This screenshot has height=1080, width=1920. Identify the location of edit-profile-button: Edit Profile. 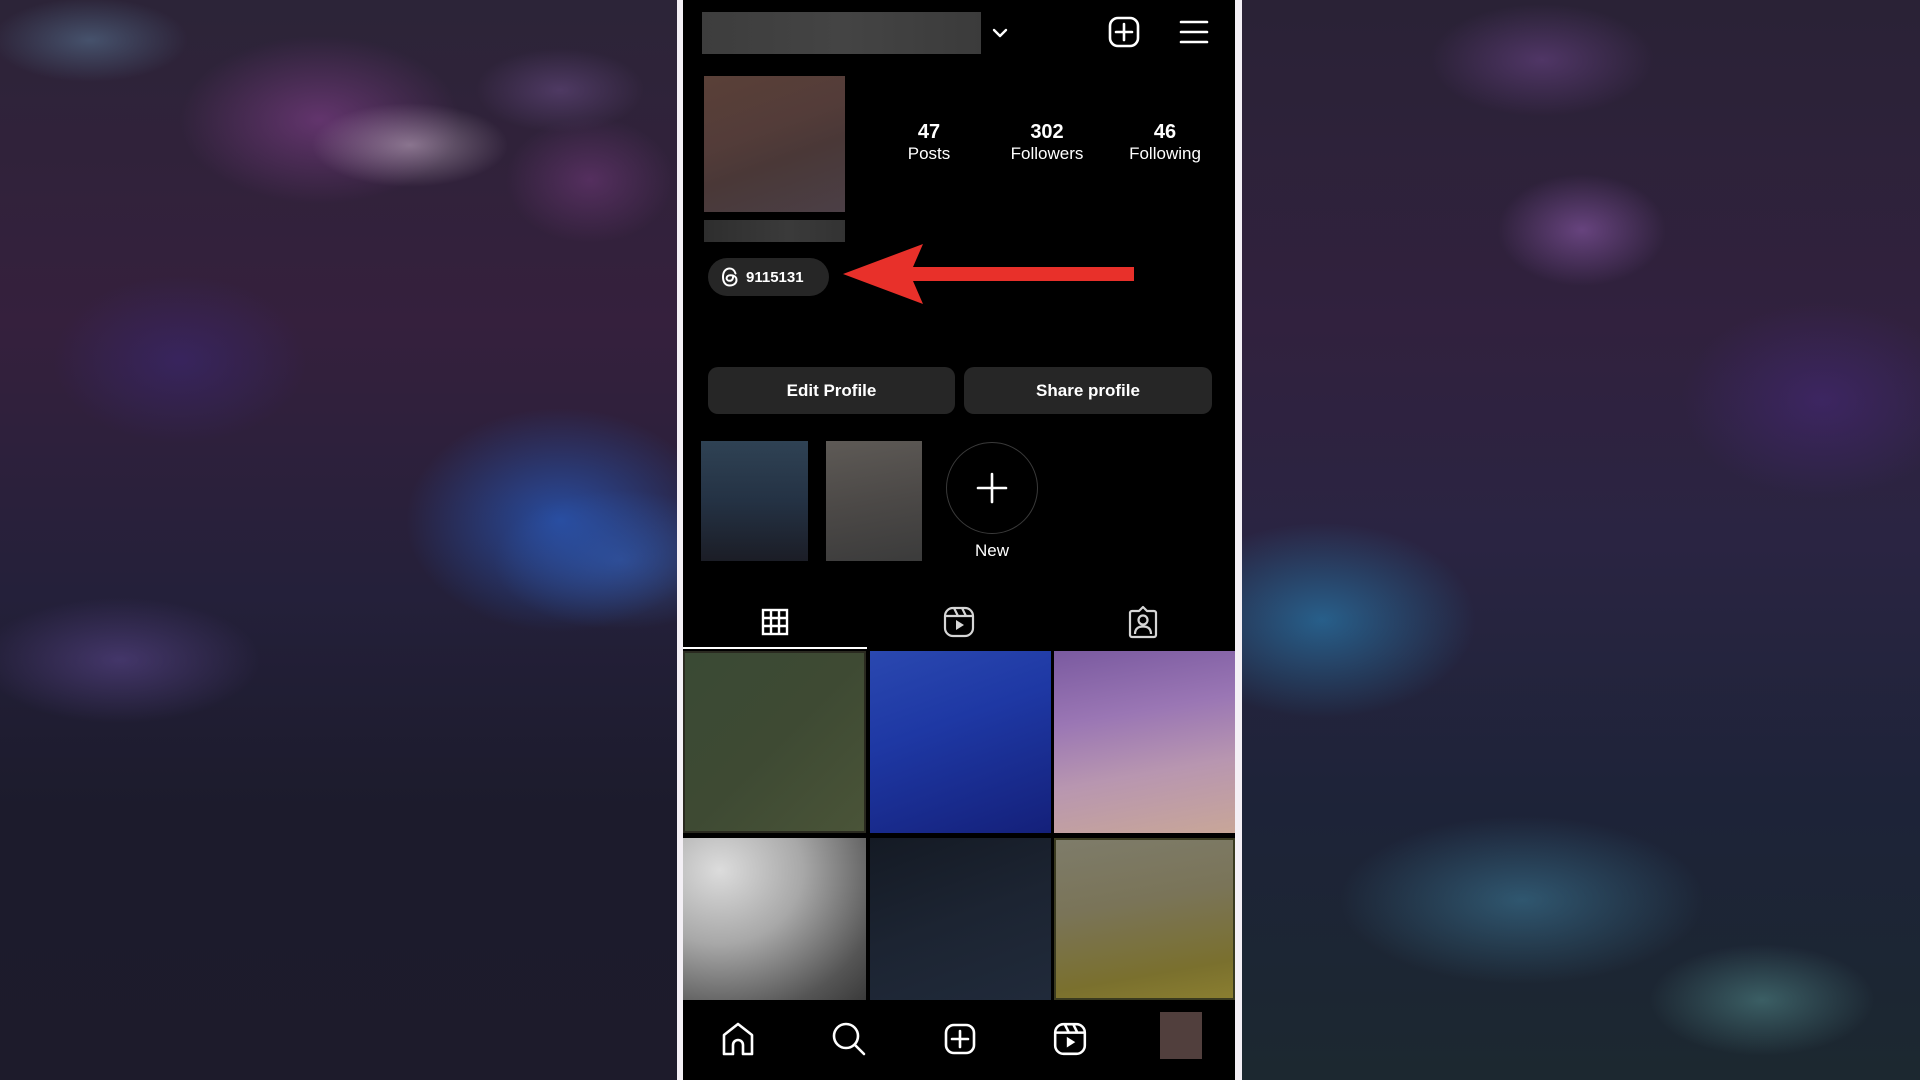
(831, 390).